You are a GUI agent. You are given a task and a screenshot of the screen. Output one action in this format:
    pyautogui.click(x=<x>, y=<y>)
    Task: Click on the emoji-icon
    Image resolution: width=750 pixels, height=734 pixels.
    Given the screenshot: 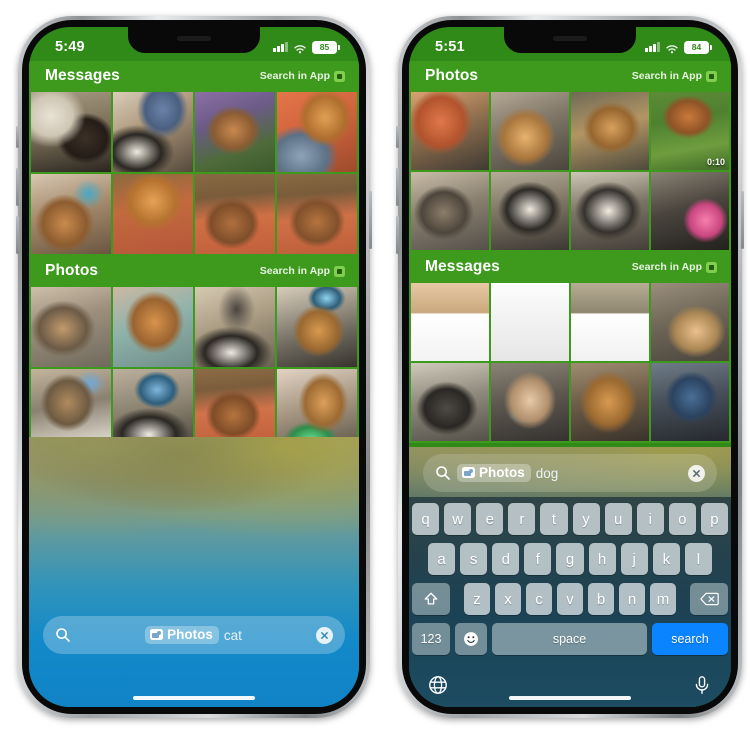 What is the action you would take?
    pyautogui.click(x=471, y=639)
    